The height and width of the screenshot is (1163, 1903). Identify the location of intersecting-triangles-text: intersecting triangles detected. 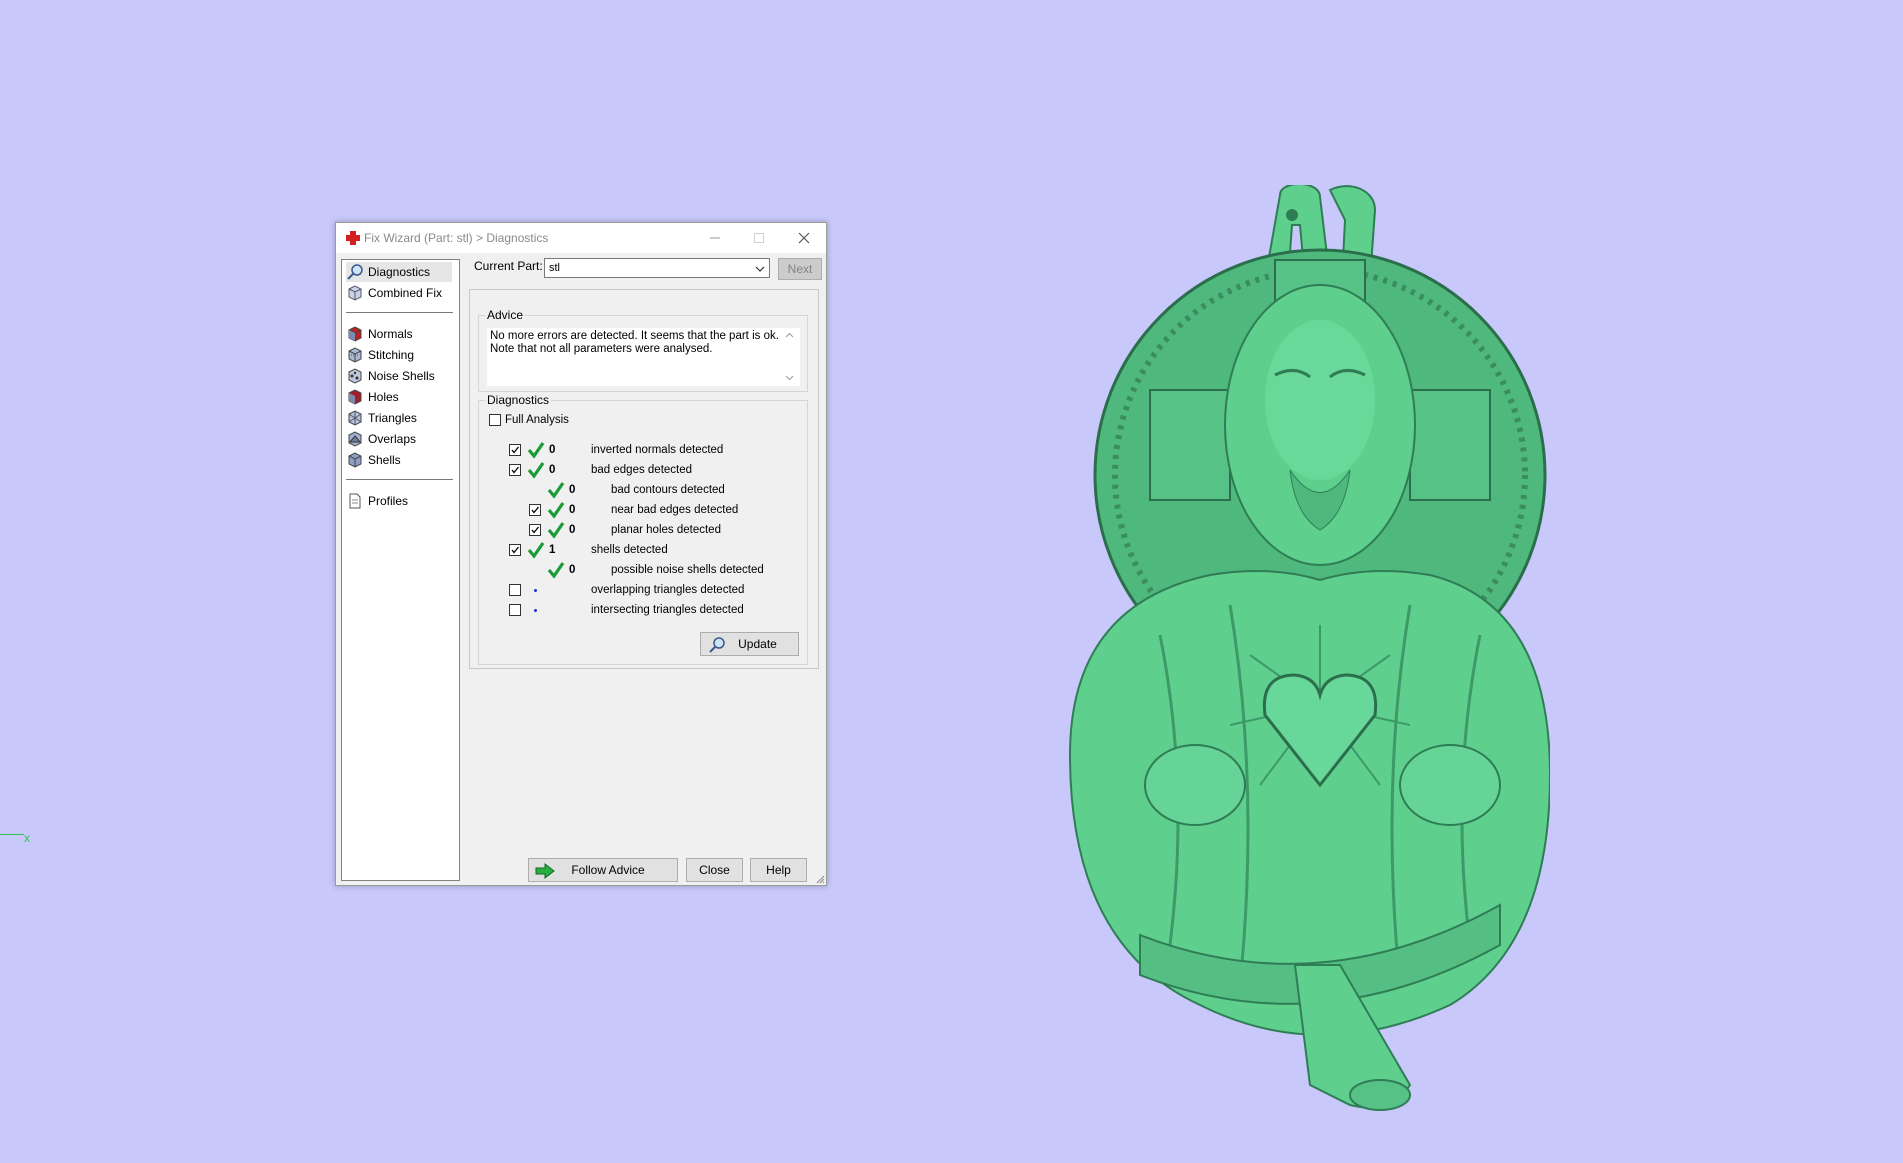
(667, 610).